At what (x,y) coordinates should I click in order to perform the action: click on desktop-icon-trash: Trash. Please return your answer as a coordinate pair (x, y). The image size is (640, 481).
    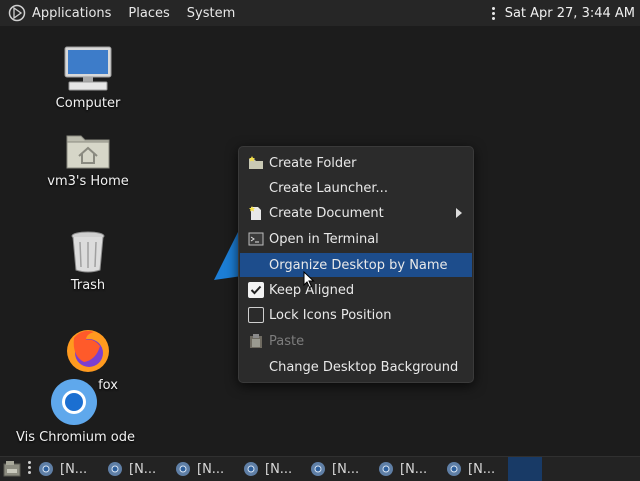
    Looking at the image, I should click on (88, 261).